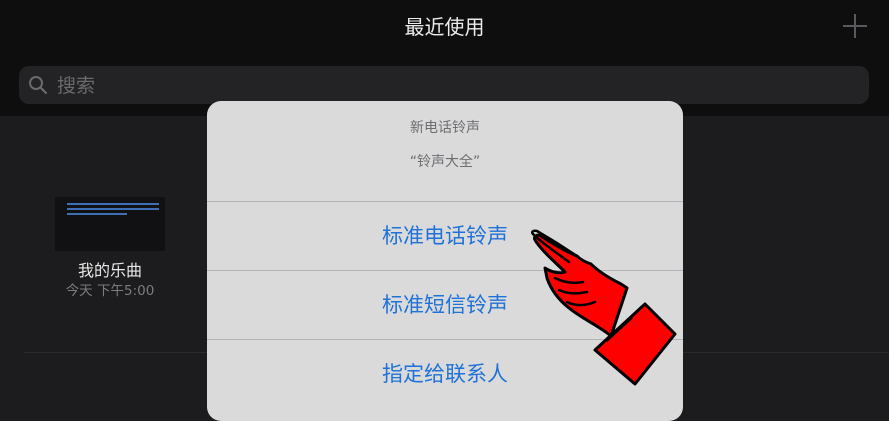 This screenshot has width=889, height=421. Describe the element at coordinates (603, 307) in the screenshot. I see `pointing-hand-icon` at that location.